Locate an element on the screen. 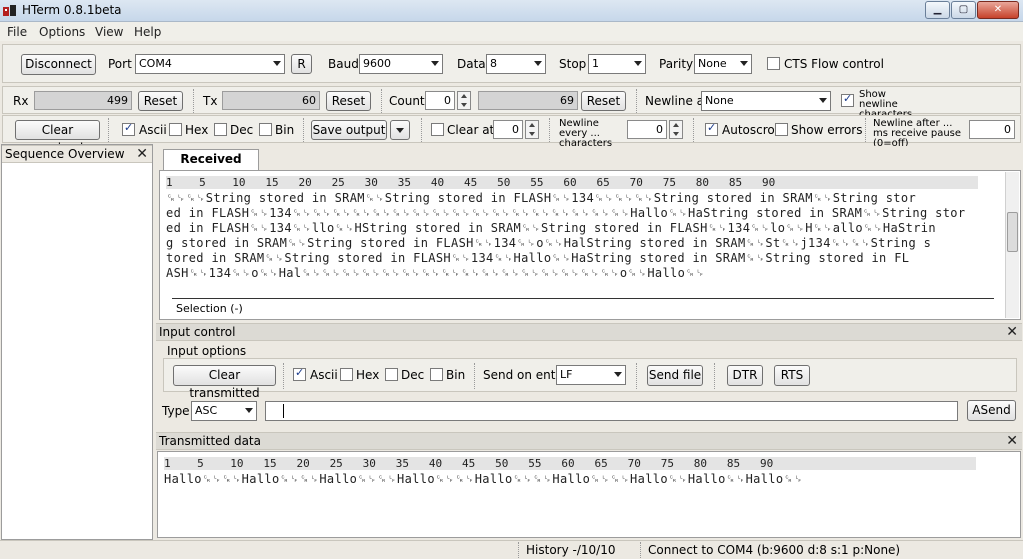  text-cursor is located at coordinates (283, 411).